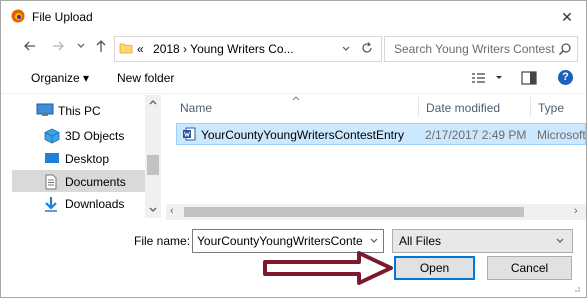 This screenshot has width=587, height=298. I want to click on nav-item-desktop: Desktop, so click(78, 158).